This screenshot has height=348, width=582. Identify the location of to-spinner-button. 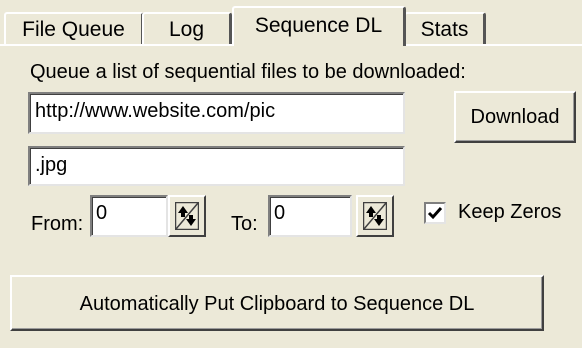
(375, 216).